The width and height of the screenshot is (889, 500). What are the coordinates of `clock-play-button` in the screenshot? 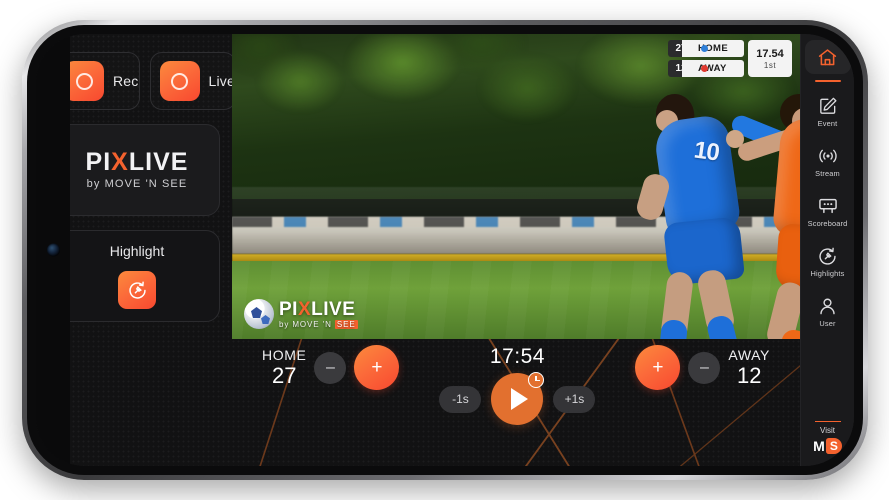 It's located at (518, 398).